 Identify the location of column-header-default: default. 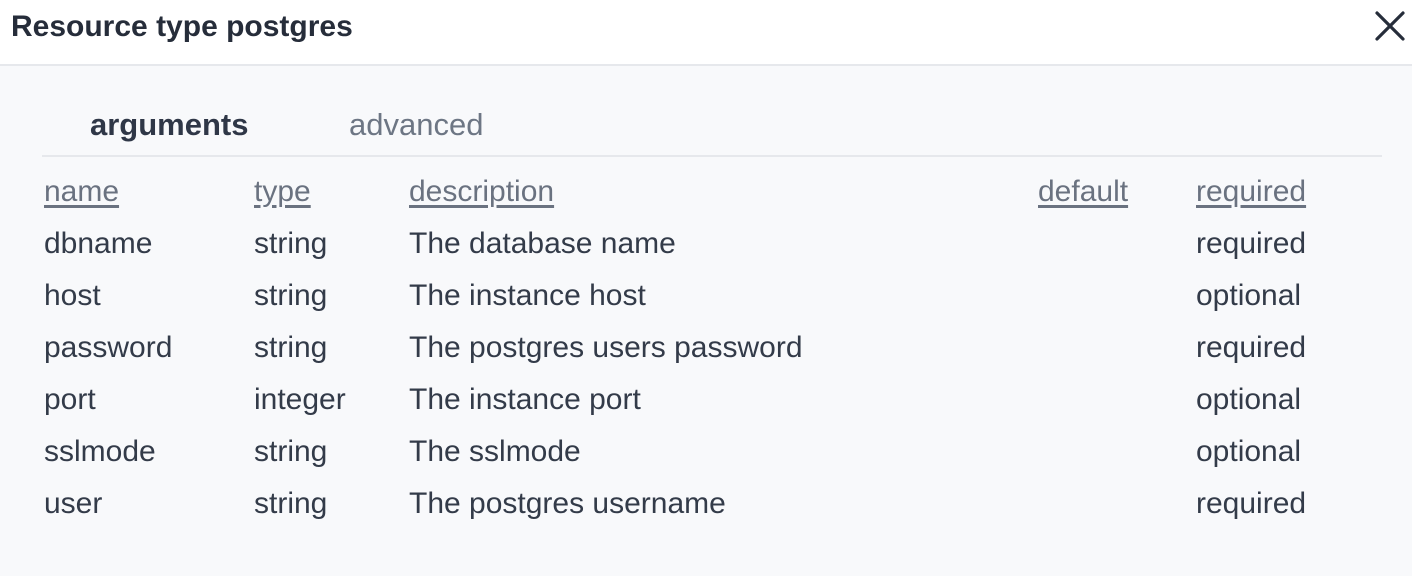
(1083, 192).